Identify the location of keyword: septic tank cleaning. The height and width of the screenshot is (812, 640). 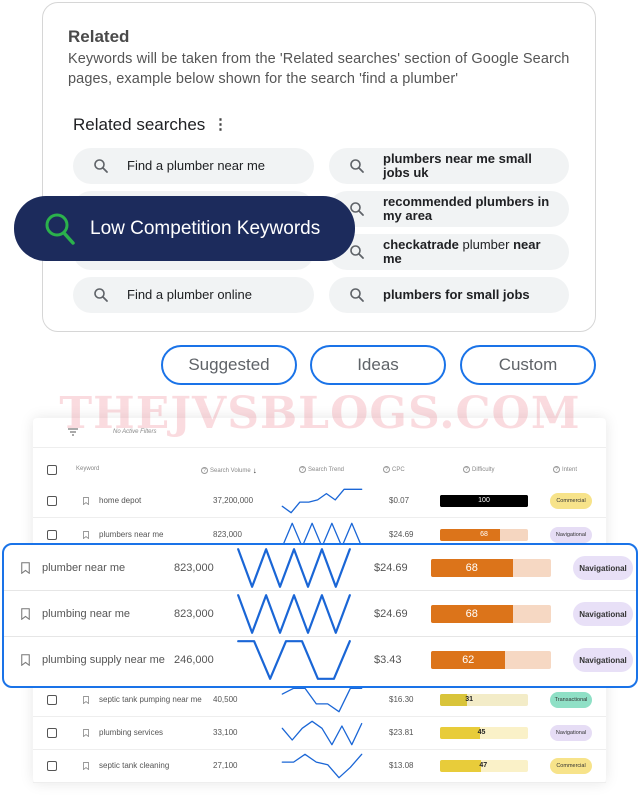
(134, 765).